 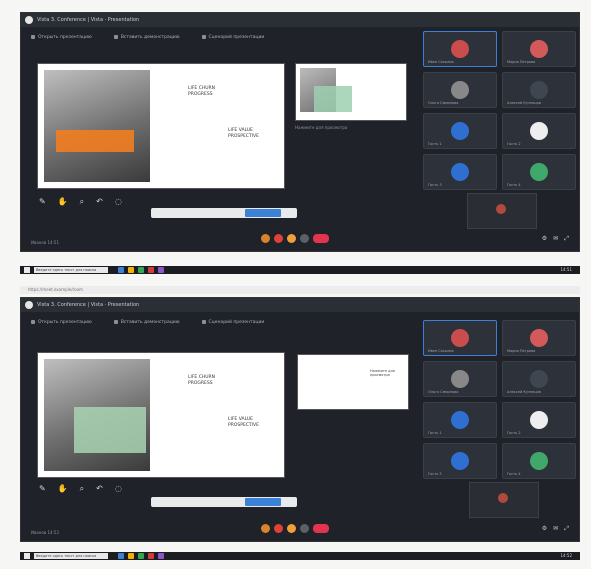 What do you see at coordinates (443, 103) in the screenshot?
I see `participant-name: Ольга Смирнова` at bounding box center [443, 103].